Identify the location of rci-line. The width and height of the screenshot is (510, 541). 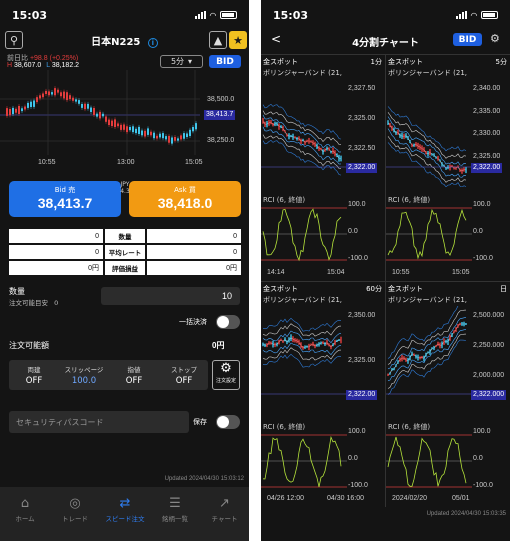
(302, 461).